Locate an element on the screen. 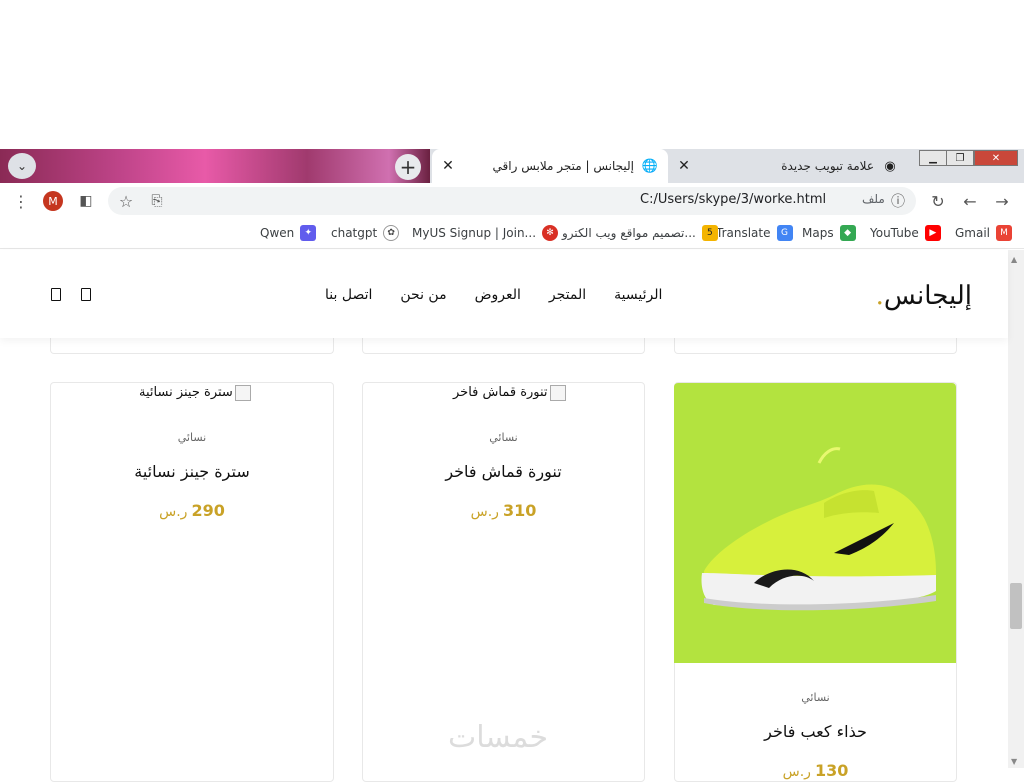 The height and width of the screenshot is (782, 1024). bookmark-maps: Maps ◆ is located at coordinates (829, 233).